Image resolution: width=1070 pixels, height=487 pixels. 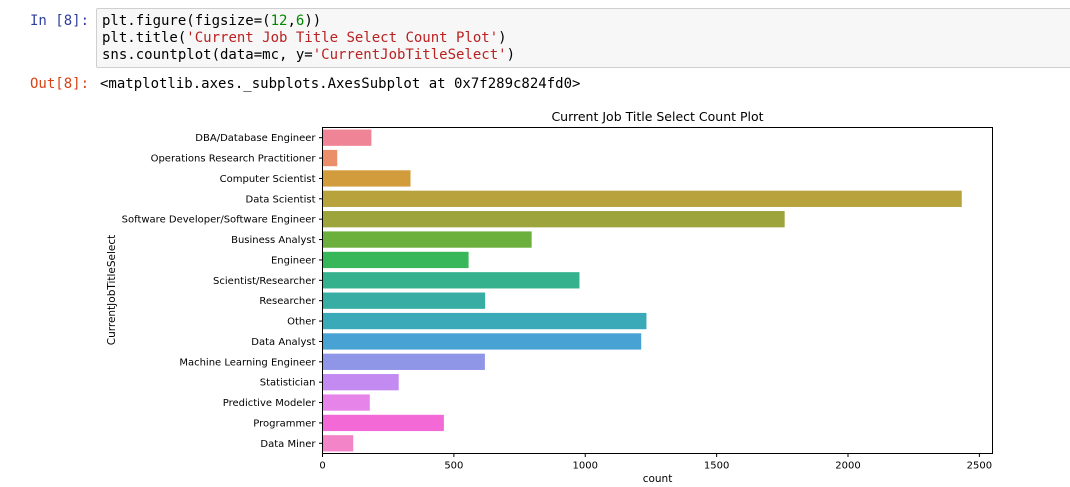 I want to click on chart-title: Current Job Title Select Count Plot, so click(x=657, y=116).